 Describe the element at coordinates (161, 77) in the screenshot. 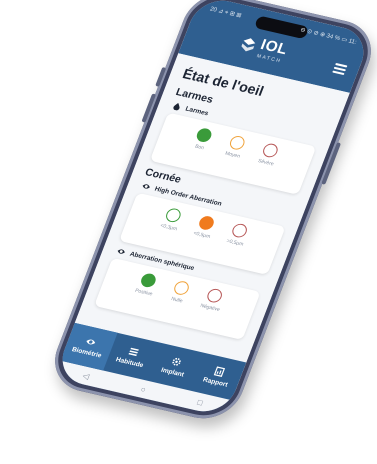

I see `side-button` at that location.